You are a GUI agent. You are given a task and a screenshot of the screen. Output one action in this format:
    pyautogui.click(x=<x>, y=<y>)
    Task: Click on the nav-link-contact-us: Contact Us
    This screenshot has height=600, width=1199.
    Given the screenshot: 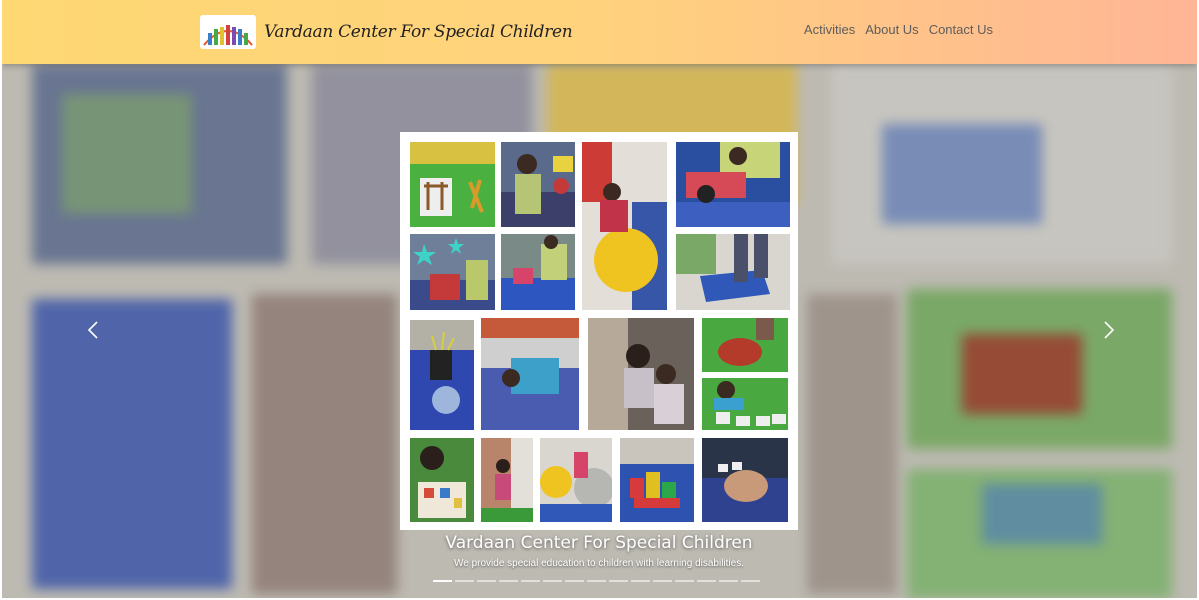 What is the action you would take?
    pyautogui.click(x=961, y=29)
    